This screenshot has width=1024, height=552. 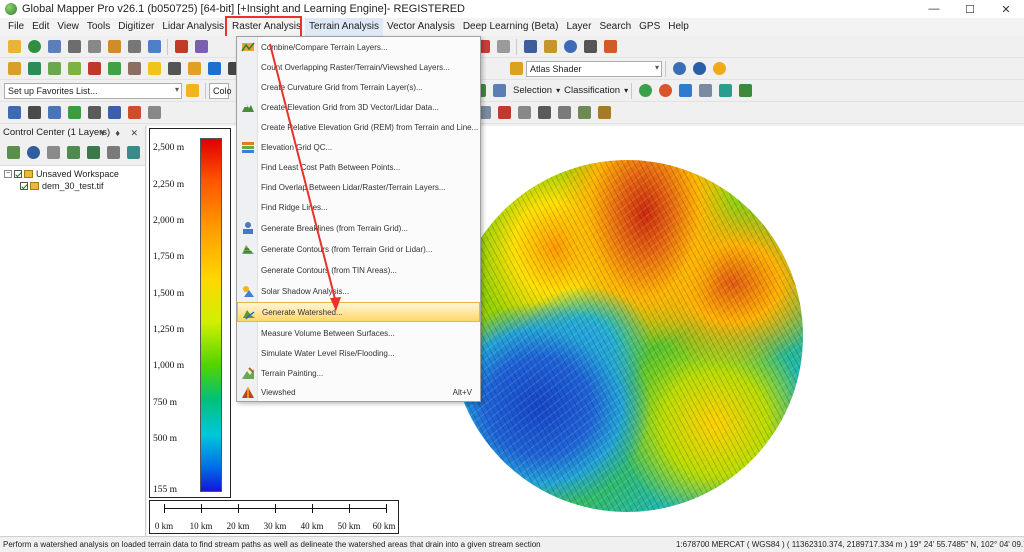 I want to click on path-profile-icon, so click(x=34, y=113).